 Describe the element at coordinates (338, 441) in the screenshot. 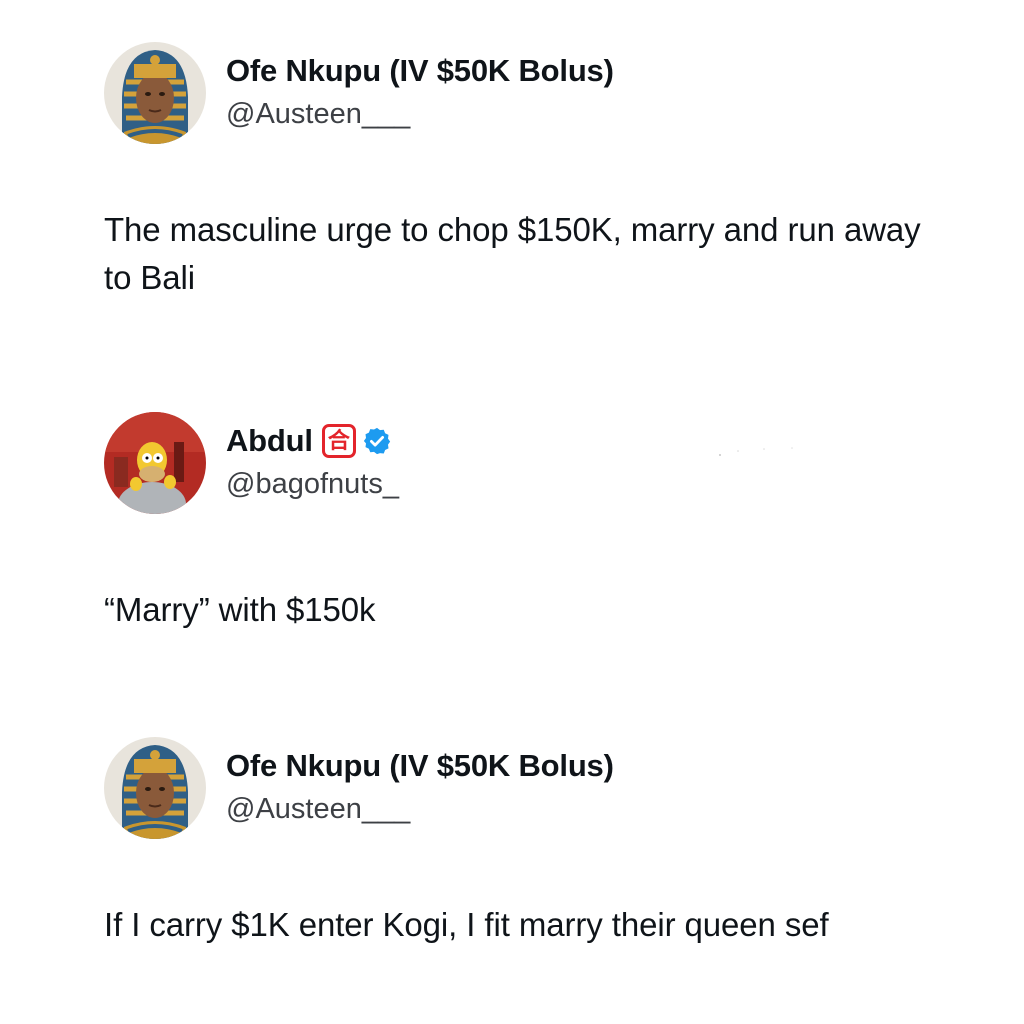

I see `ideograph-emoji-icon: 合` at that location.